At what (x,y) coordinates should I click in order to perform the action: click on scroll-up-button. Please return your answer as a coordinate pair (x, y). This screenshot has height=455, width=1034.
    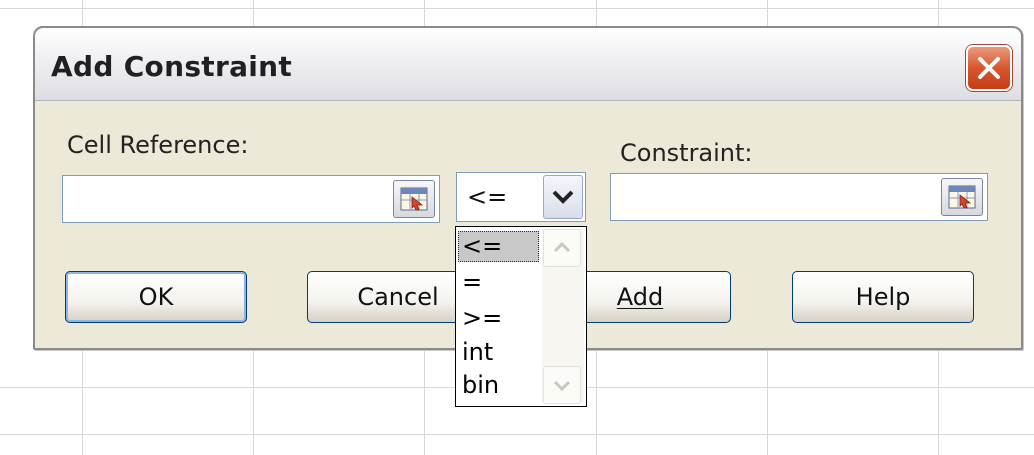
    Looking at the image, I should click on (562, 248).